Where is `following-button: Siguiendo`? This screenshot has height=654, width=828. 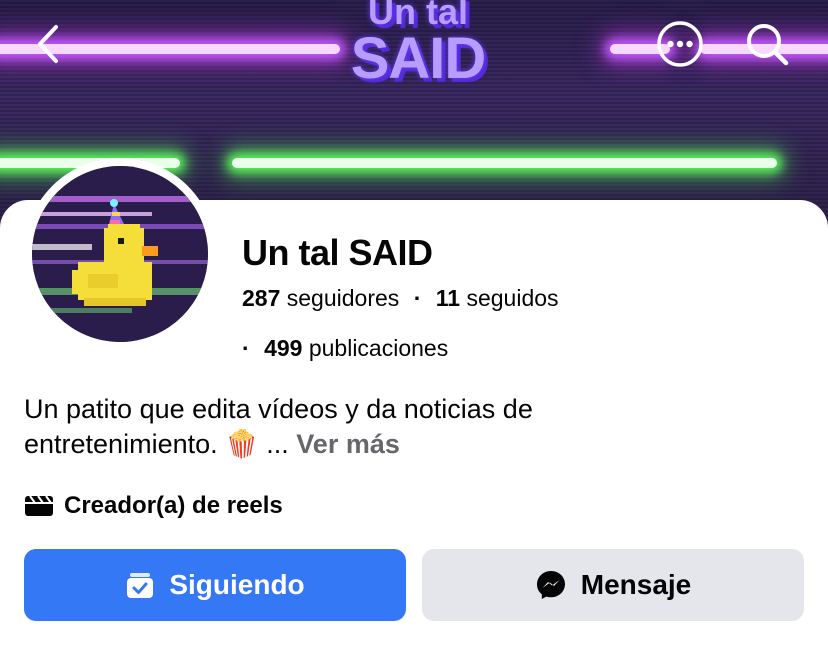 following-button: Siguiendo is located at coordinates (215, 585).